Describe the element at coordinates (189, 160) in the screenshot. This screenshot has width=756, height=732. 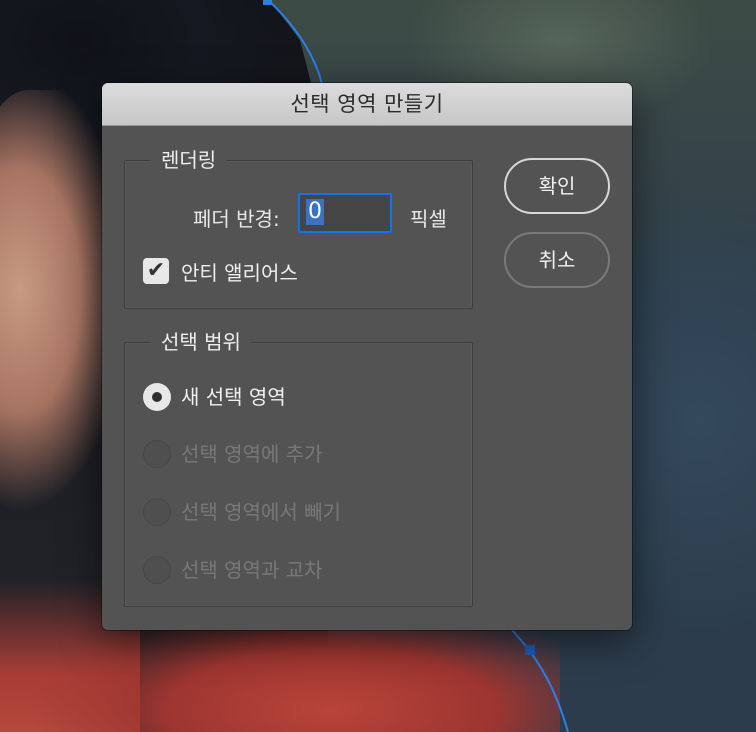
I see `rendering-legend: 렌더링` at that location.